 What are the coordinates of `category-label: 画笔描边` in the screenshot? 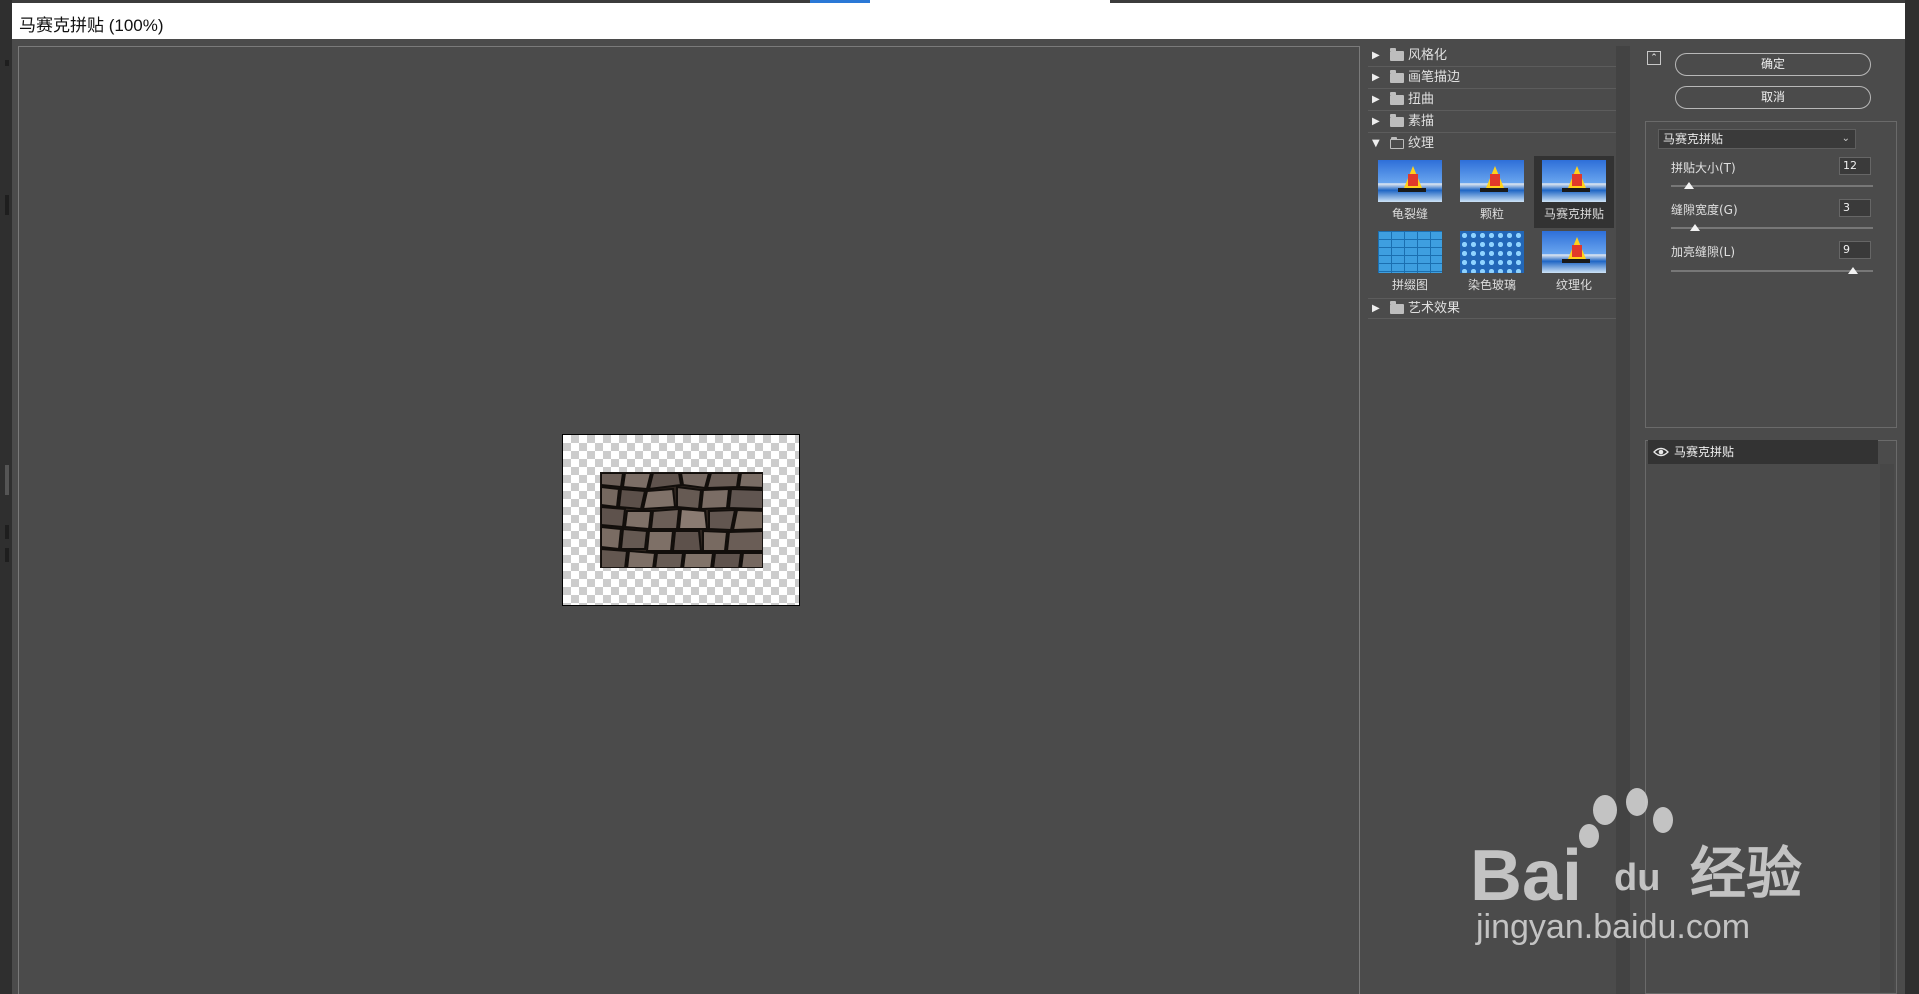 It's located at (1434, 77).